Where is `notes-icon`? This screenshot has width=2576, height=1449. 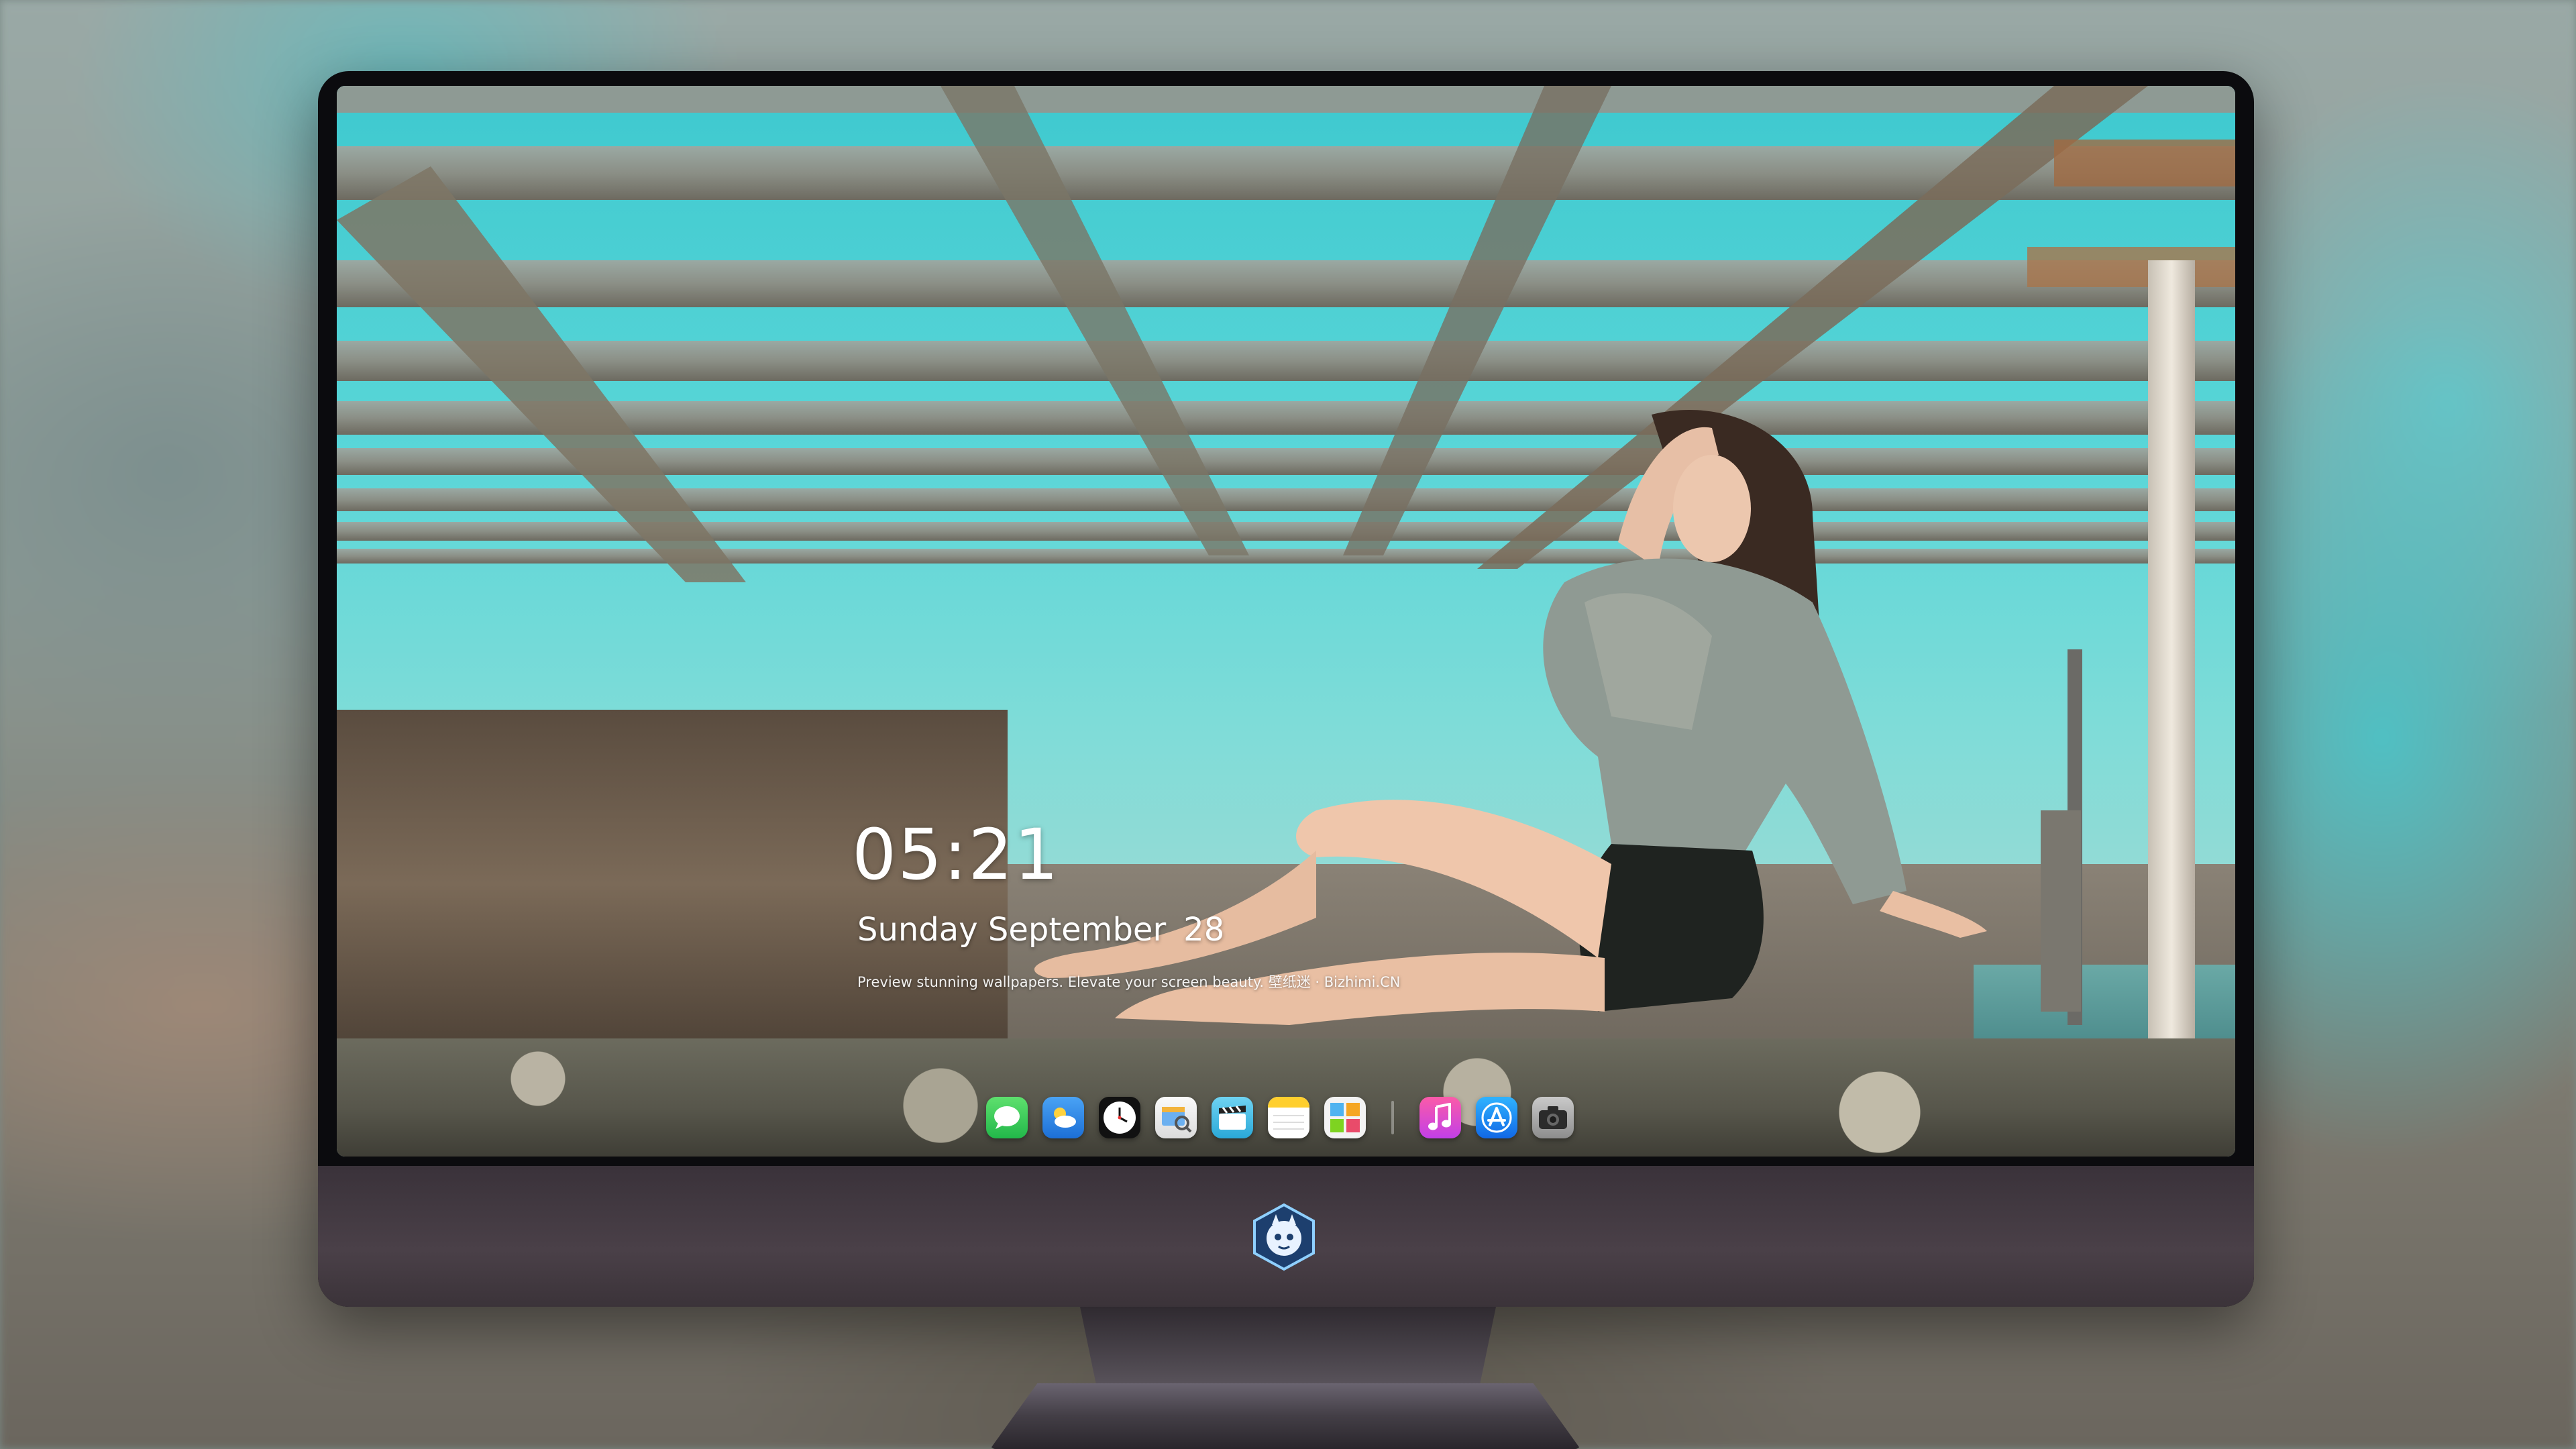 notes-icon is located at coordinates (1288, 1117).